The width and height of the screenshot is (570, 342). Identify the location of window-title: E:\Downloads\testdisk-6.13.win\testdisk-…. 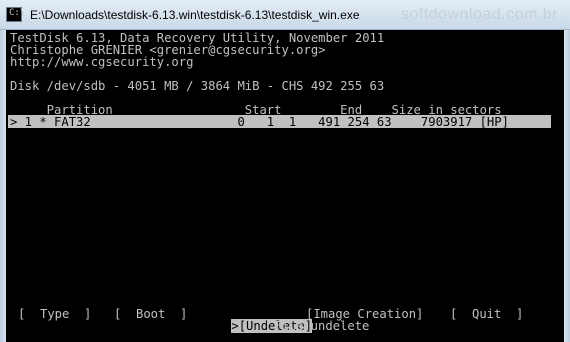
(195, 15).